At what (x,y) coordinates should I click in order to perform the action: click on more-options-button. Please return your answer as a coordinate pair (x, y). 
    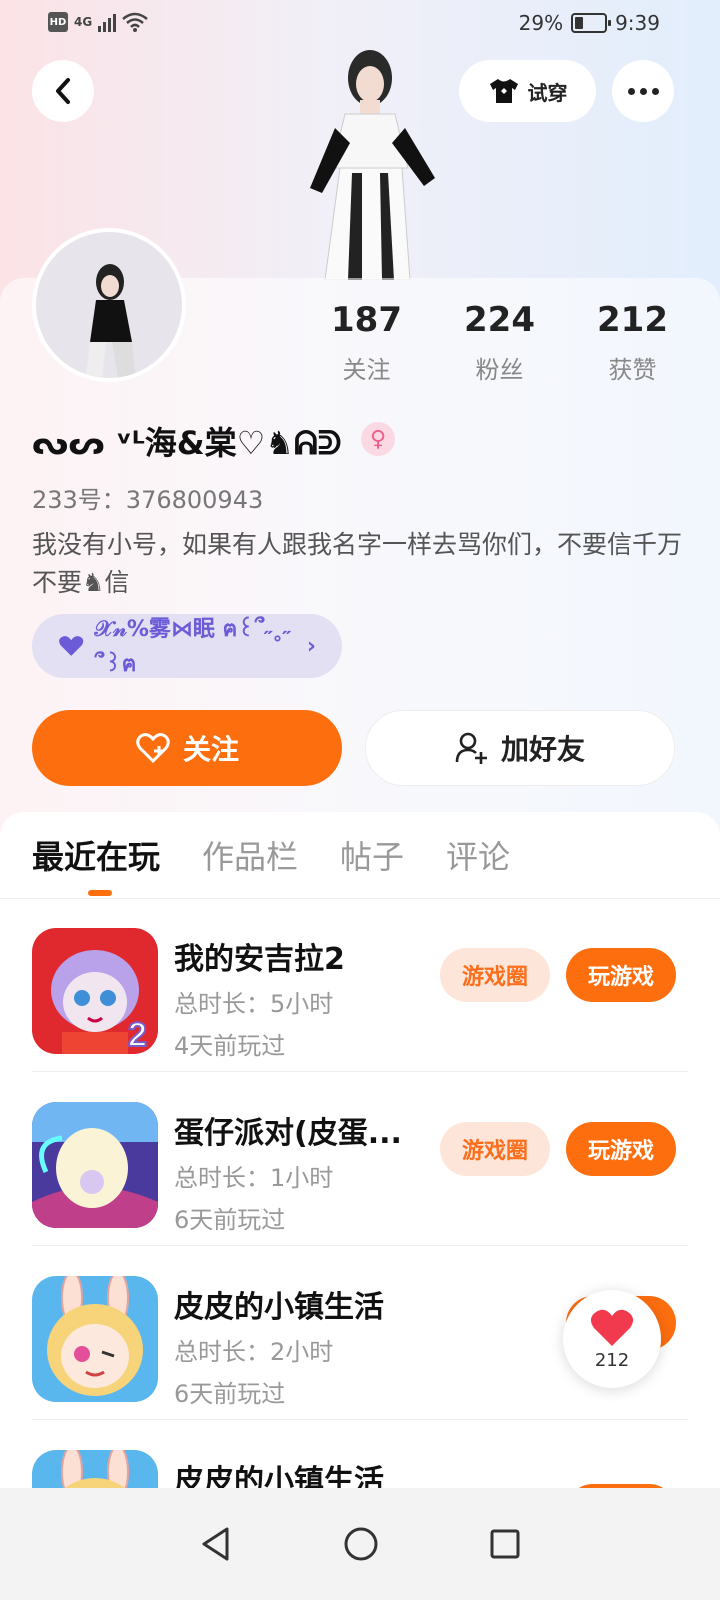
    Looking at the image, I should click on (643, 91).